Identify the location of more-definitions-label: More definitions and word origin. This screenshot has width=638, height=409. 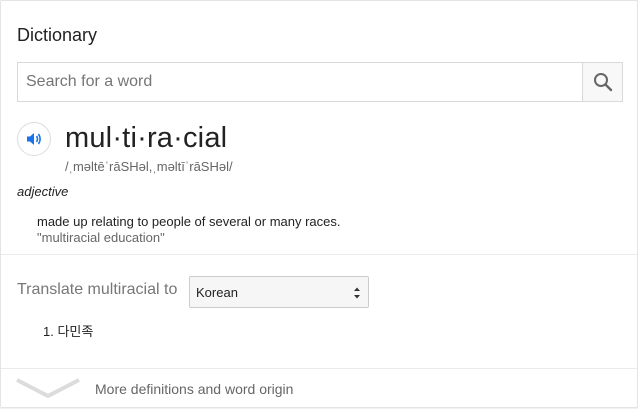
(194, 389).